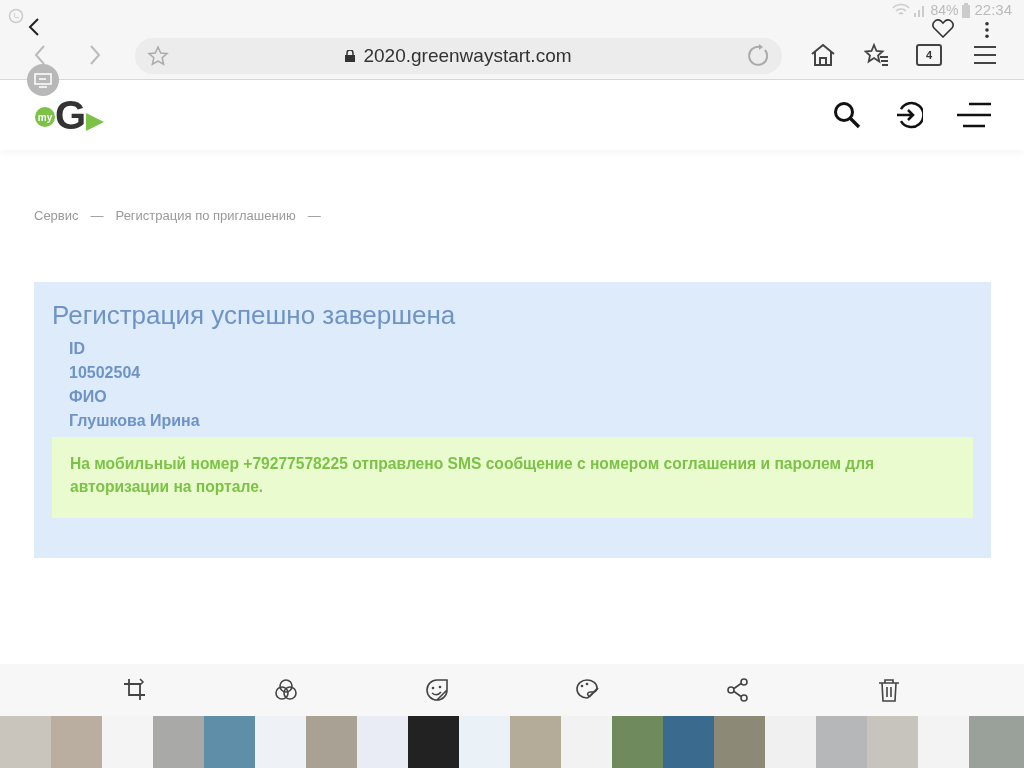  Describe the element at coordinates (436, 690) in the screenshot. I see `sticker-icon` at that location.